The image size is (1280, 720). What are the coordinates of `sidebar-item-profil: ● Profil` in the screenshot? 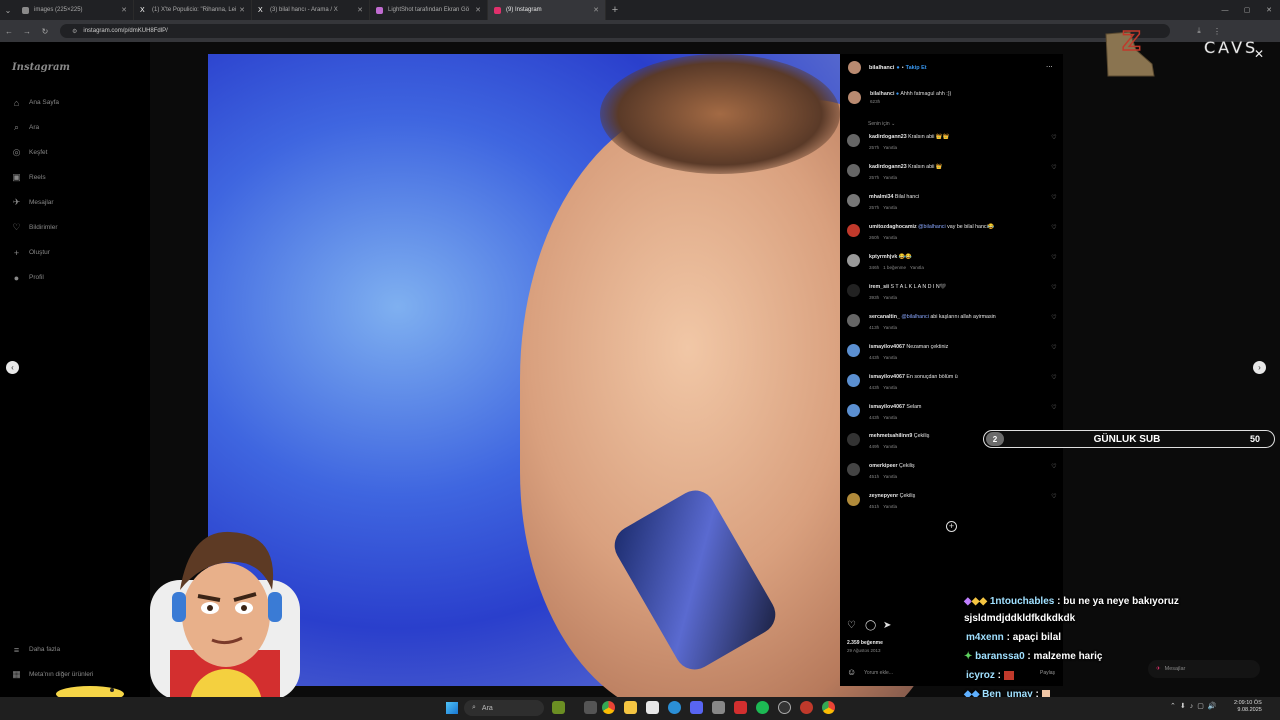 It's located at (27, 277).